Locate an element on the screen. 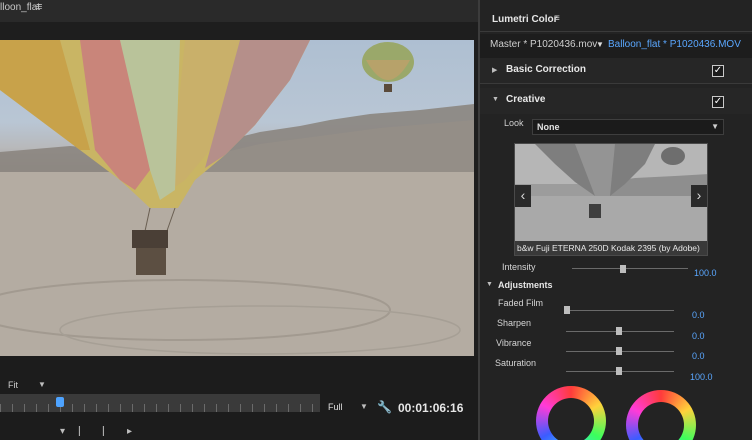 The height and width of the screenshot is (440, 752). intensity-label: Intensity is located at coordinates (519, 267).